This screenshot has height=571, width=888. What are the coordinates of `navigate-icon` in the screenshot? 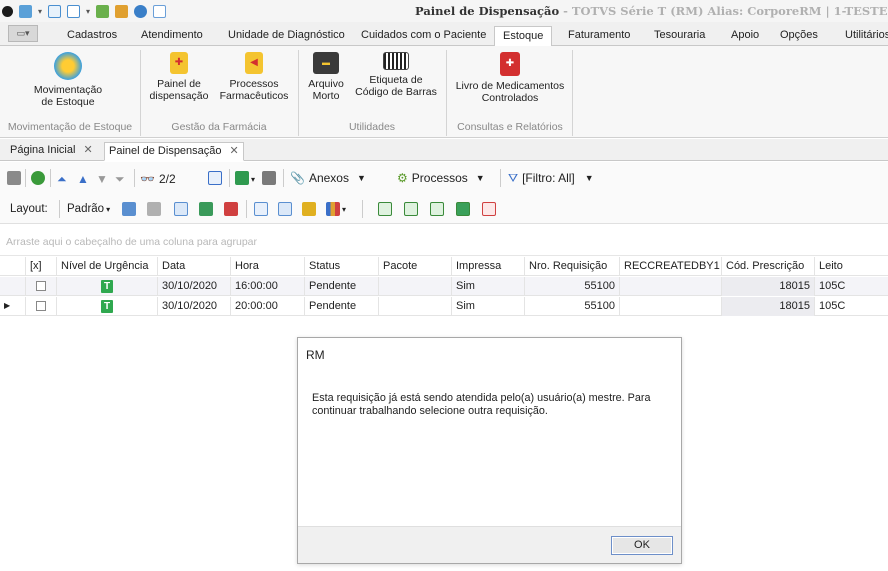 It's located at (242, 178).